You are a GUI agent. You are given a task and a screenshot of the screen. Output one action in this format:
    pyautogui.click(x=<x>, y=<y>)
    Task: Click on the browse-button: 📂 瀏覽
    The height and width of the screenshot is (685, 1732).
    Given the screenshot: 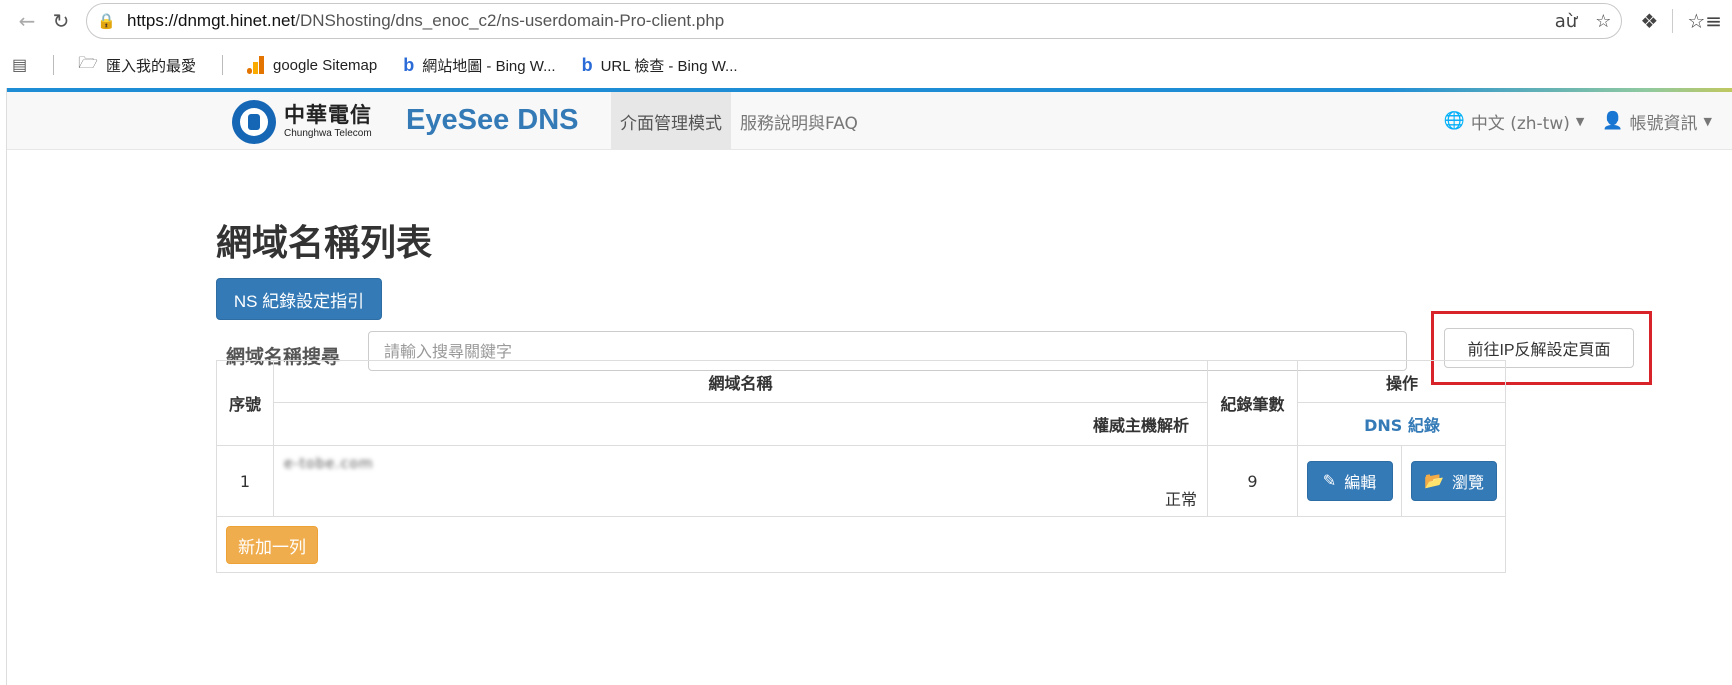 What is the action you would take?
    pyautogui.click(x=1454, y=481)
    